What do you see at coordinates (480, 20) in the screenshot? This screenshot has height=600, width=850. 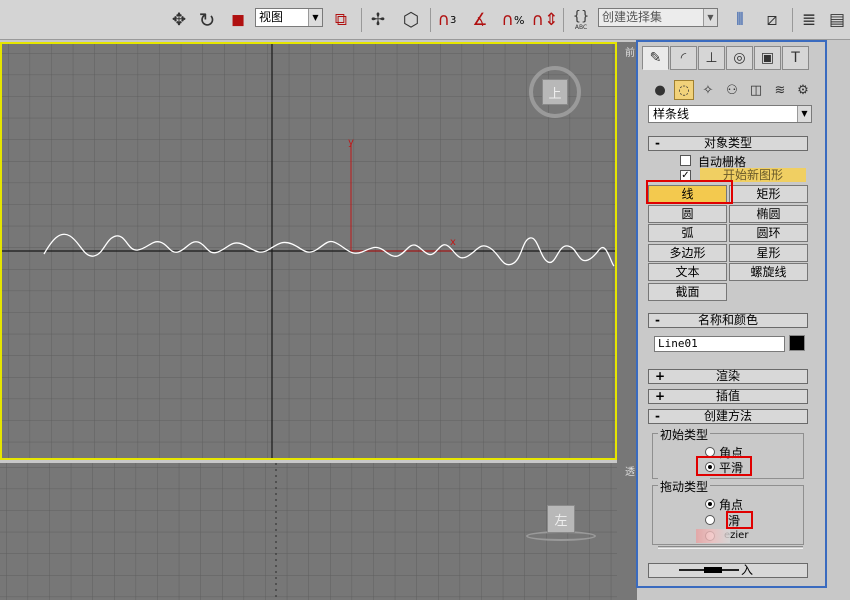 I see `angle-snap-icon: ∡` at bounding box center [480, 20].